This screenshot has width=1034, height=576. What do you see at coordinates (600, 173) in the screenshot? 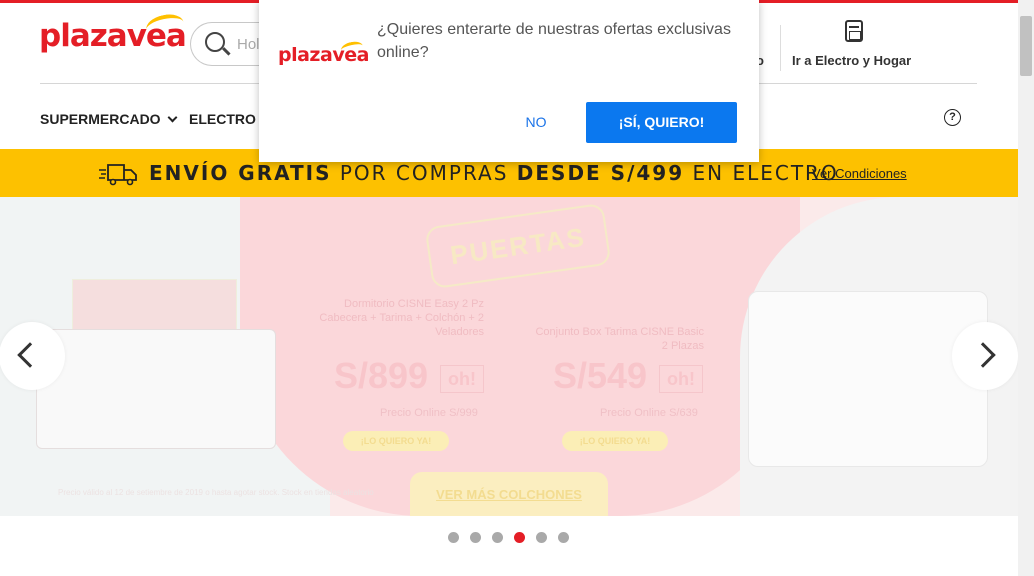
I see `banner-bold-2: DESDE S/499` at bounding box center [600, 173].